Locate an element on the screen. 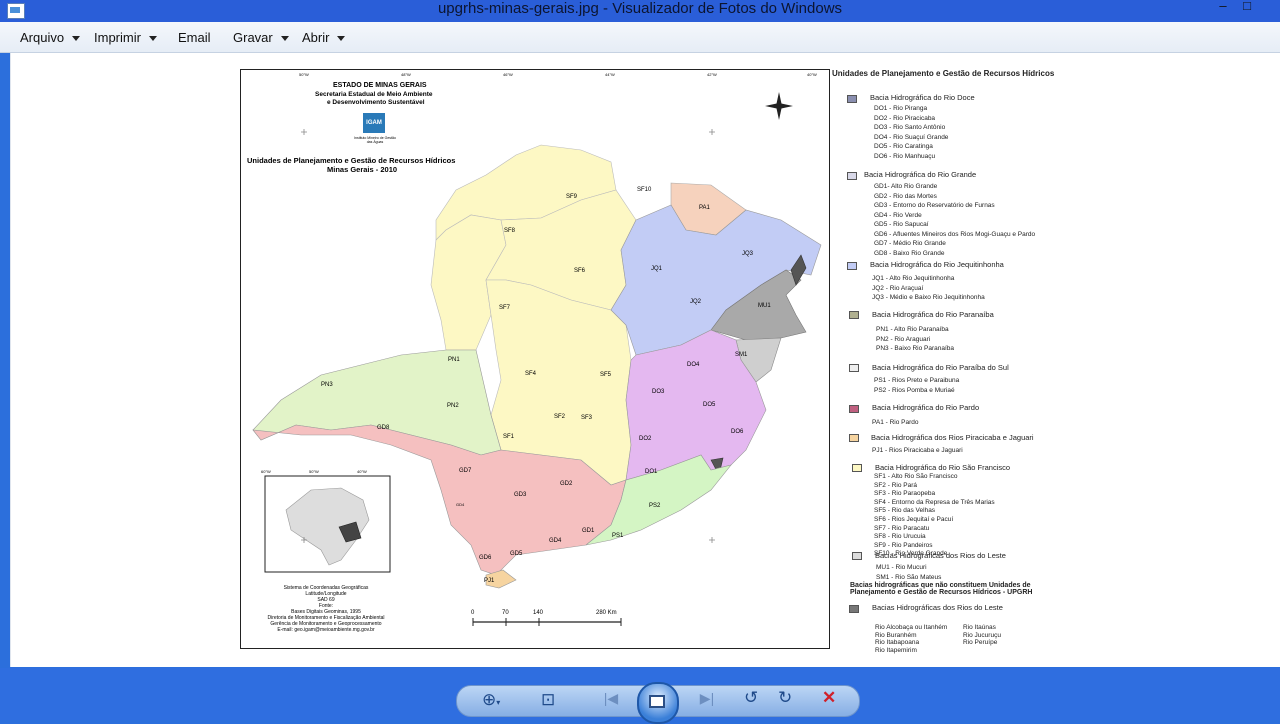 Image resolution: width=1280 pixels, height=724 pixels. map-tick-top: 44°W is located at coordinates (610, 74).